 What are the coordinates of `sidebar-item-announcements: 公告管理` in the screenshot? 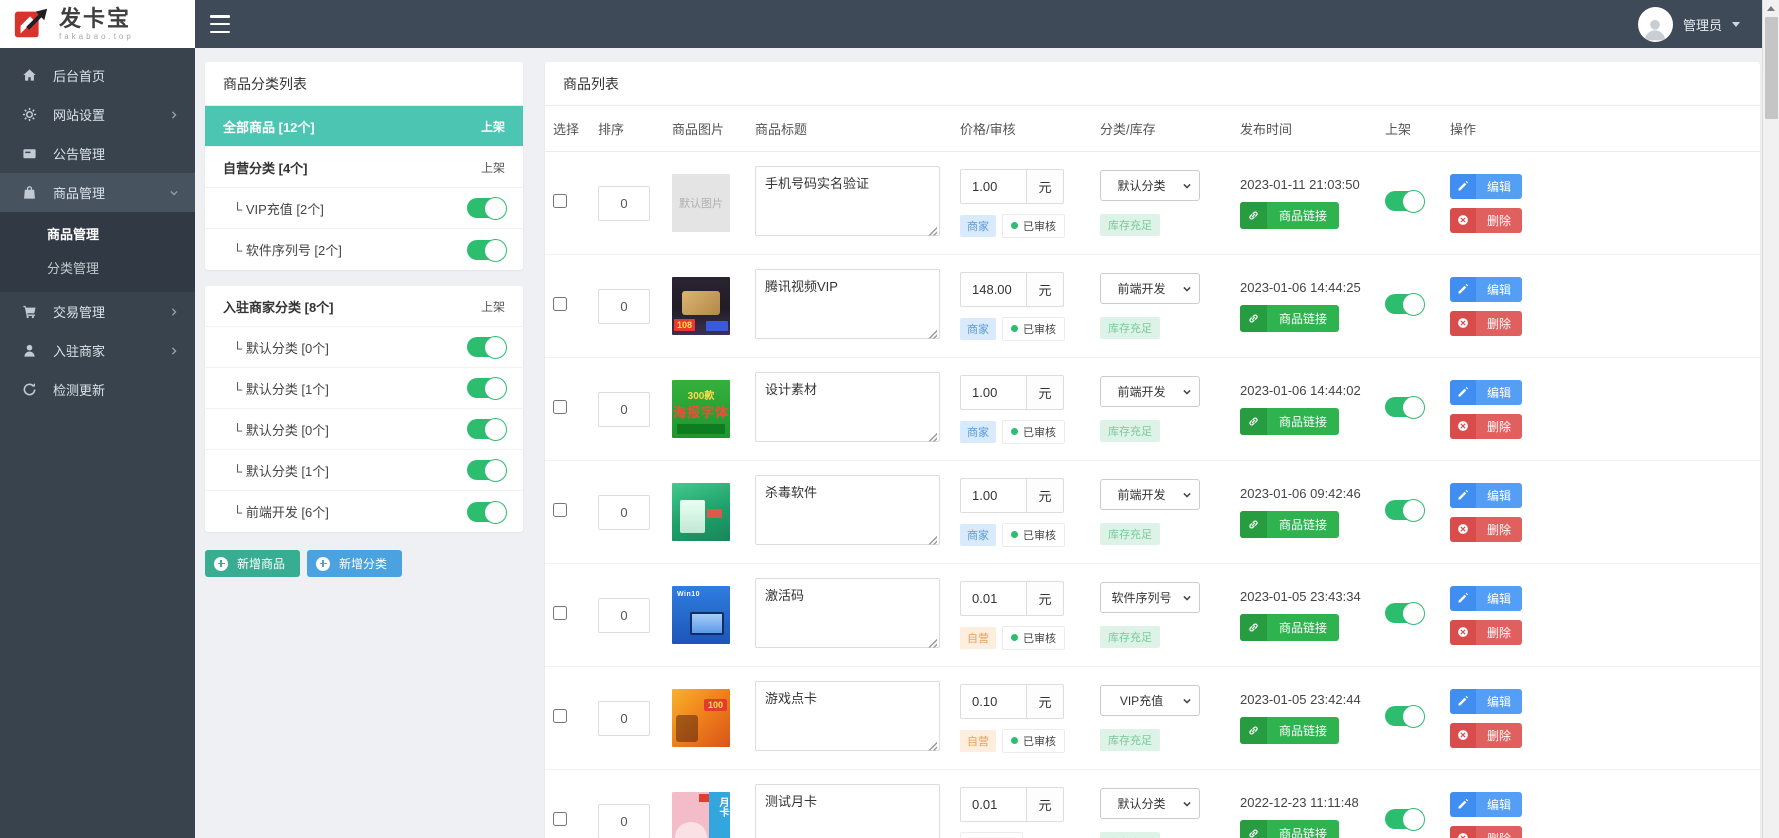 It's located at (97, 153).